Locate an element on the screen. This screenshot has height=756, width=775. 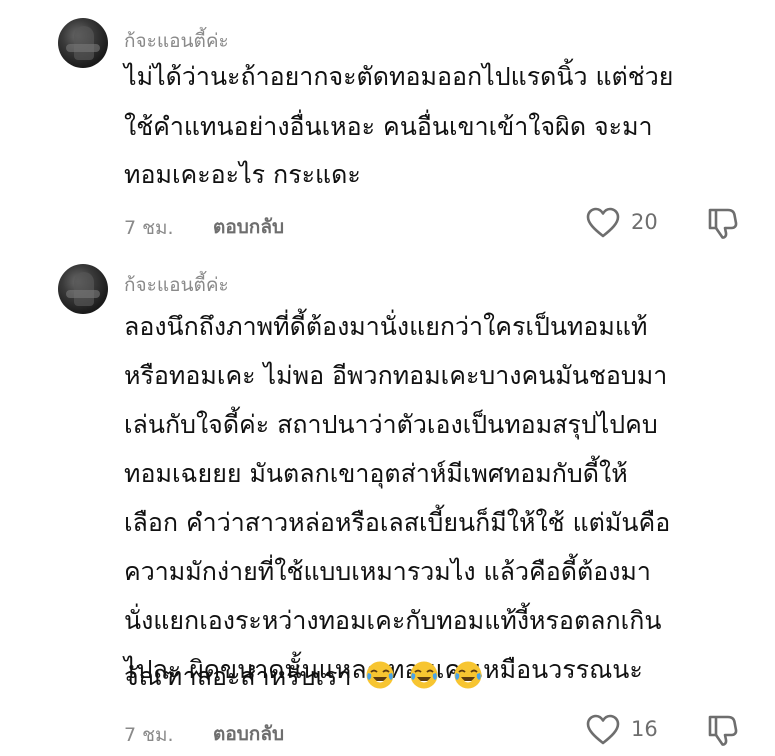
like-count: 20 is located at coordinates (644, 222).